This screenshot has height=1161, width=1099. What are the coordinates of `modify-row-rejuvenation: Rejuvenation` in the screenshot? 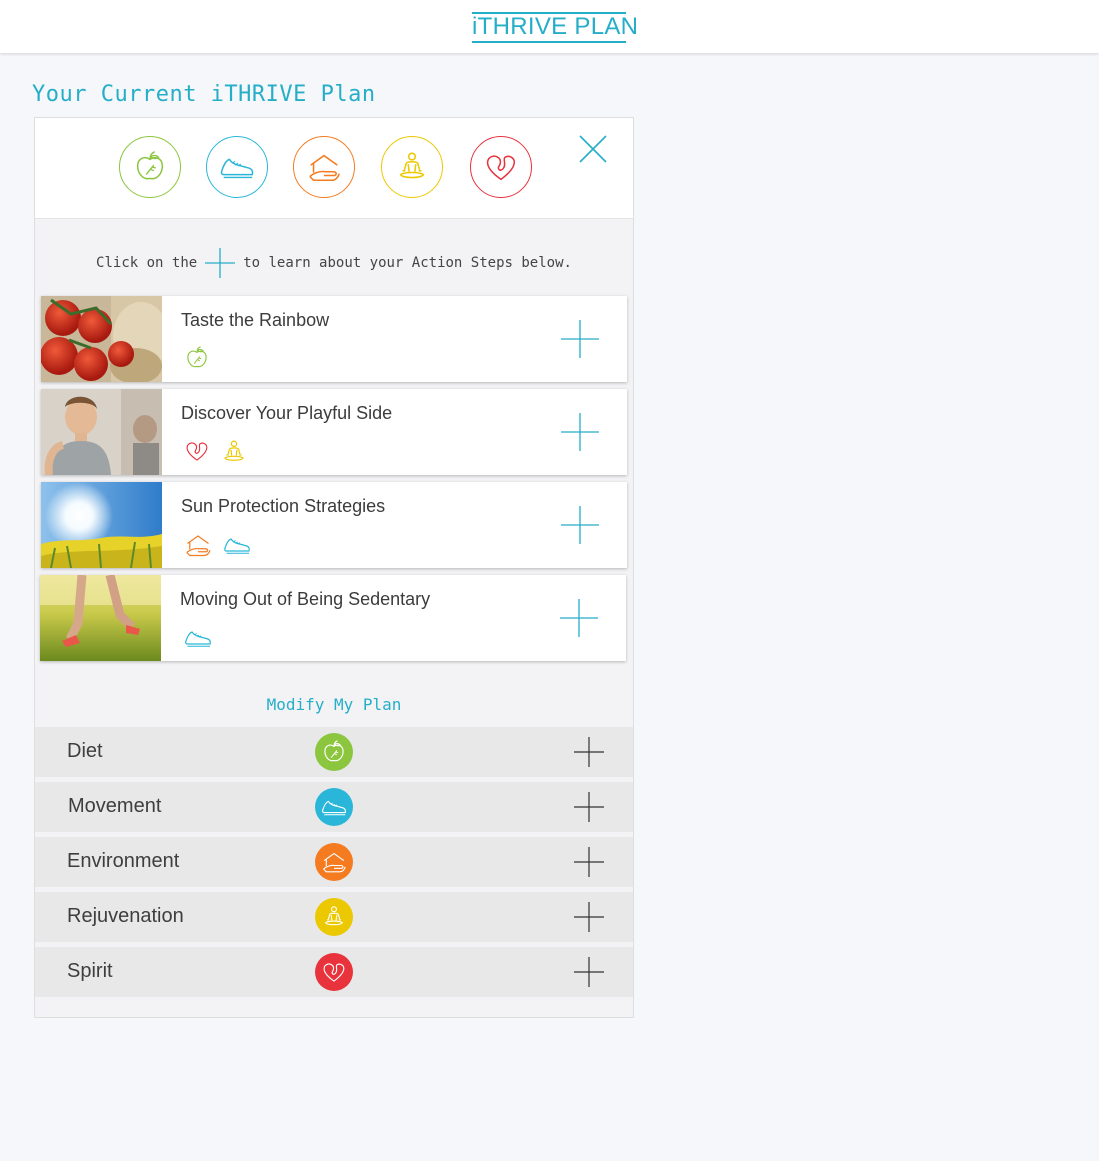 It's located at (334, 919).